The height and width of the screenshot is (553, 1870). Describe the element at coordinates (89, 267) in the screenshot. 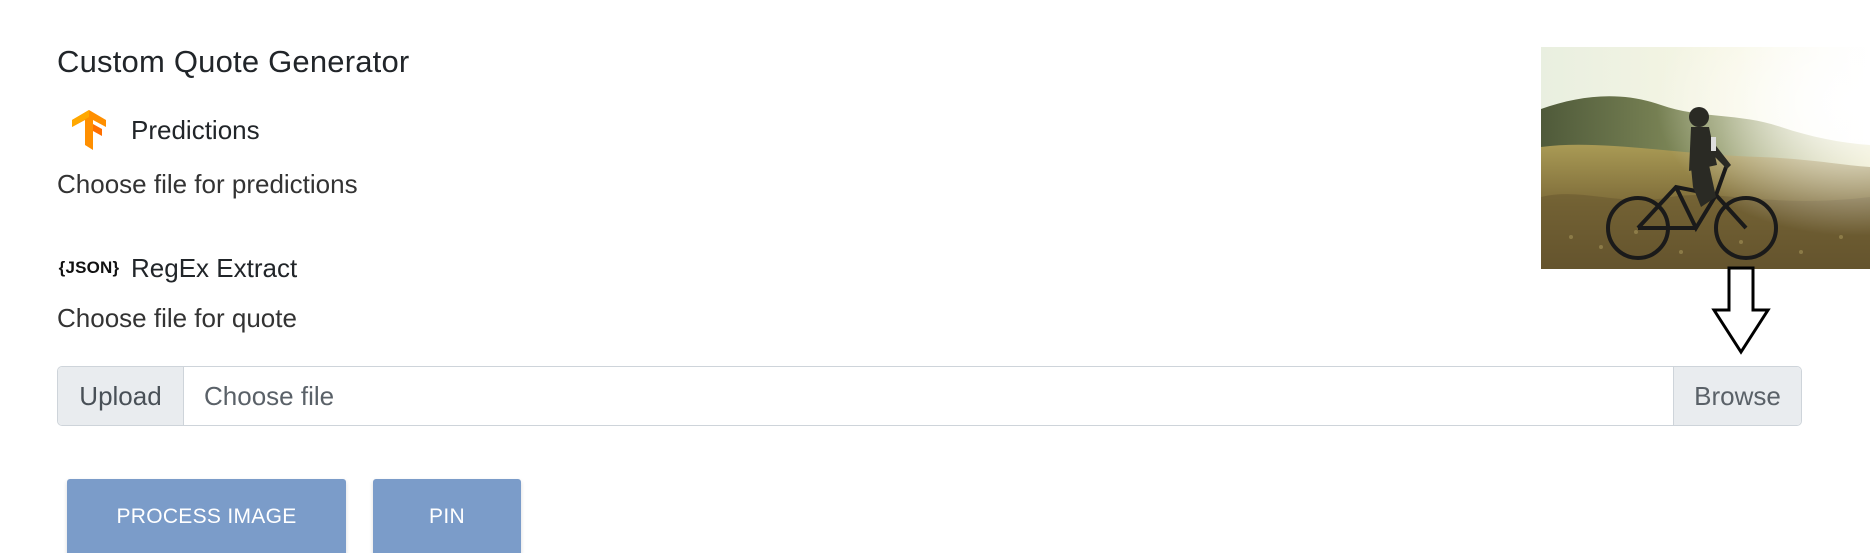

I see `json-icon: {JSON}` at that location.